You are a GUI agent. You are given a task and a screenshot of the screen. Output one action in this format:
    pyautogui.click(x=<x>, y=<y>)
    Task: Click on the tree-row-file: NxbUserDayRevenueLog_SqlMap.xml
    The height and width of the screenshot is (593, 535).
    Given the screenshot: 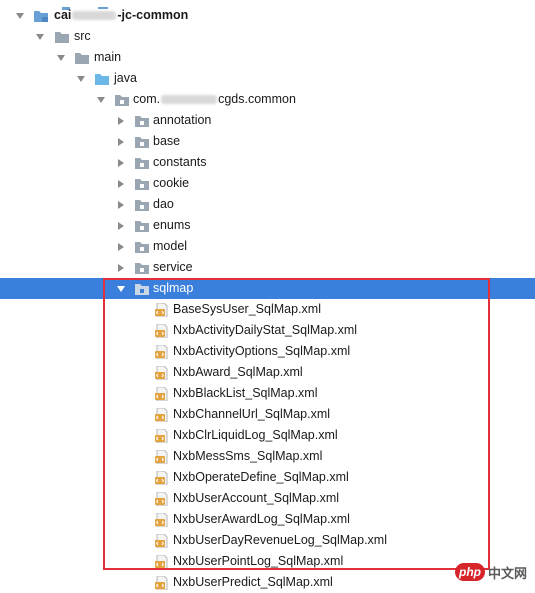 What is the action you would take?
    pyautogui.click(x=267, y=540)
    